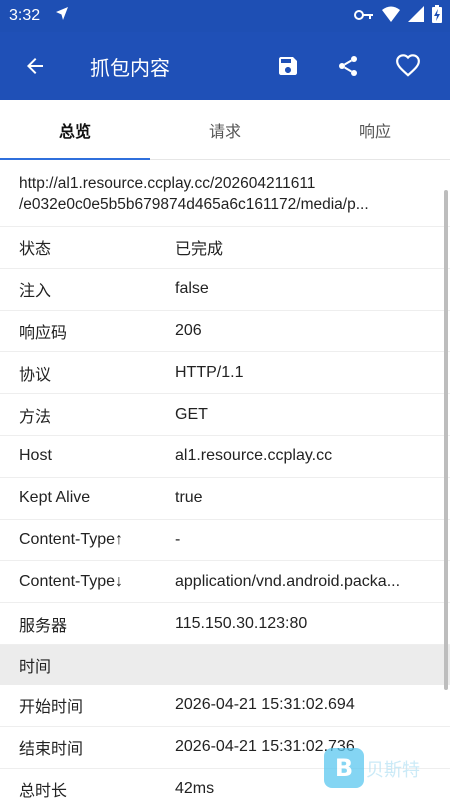 The height and width of the screenshot is (800, 450). I want to click on row-key: 注入, so click(35, 291).